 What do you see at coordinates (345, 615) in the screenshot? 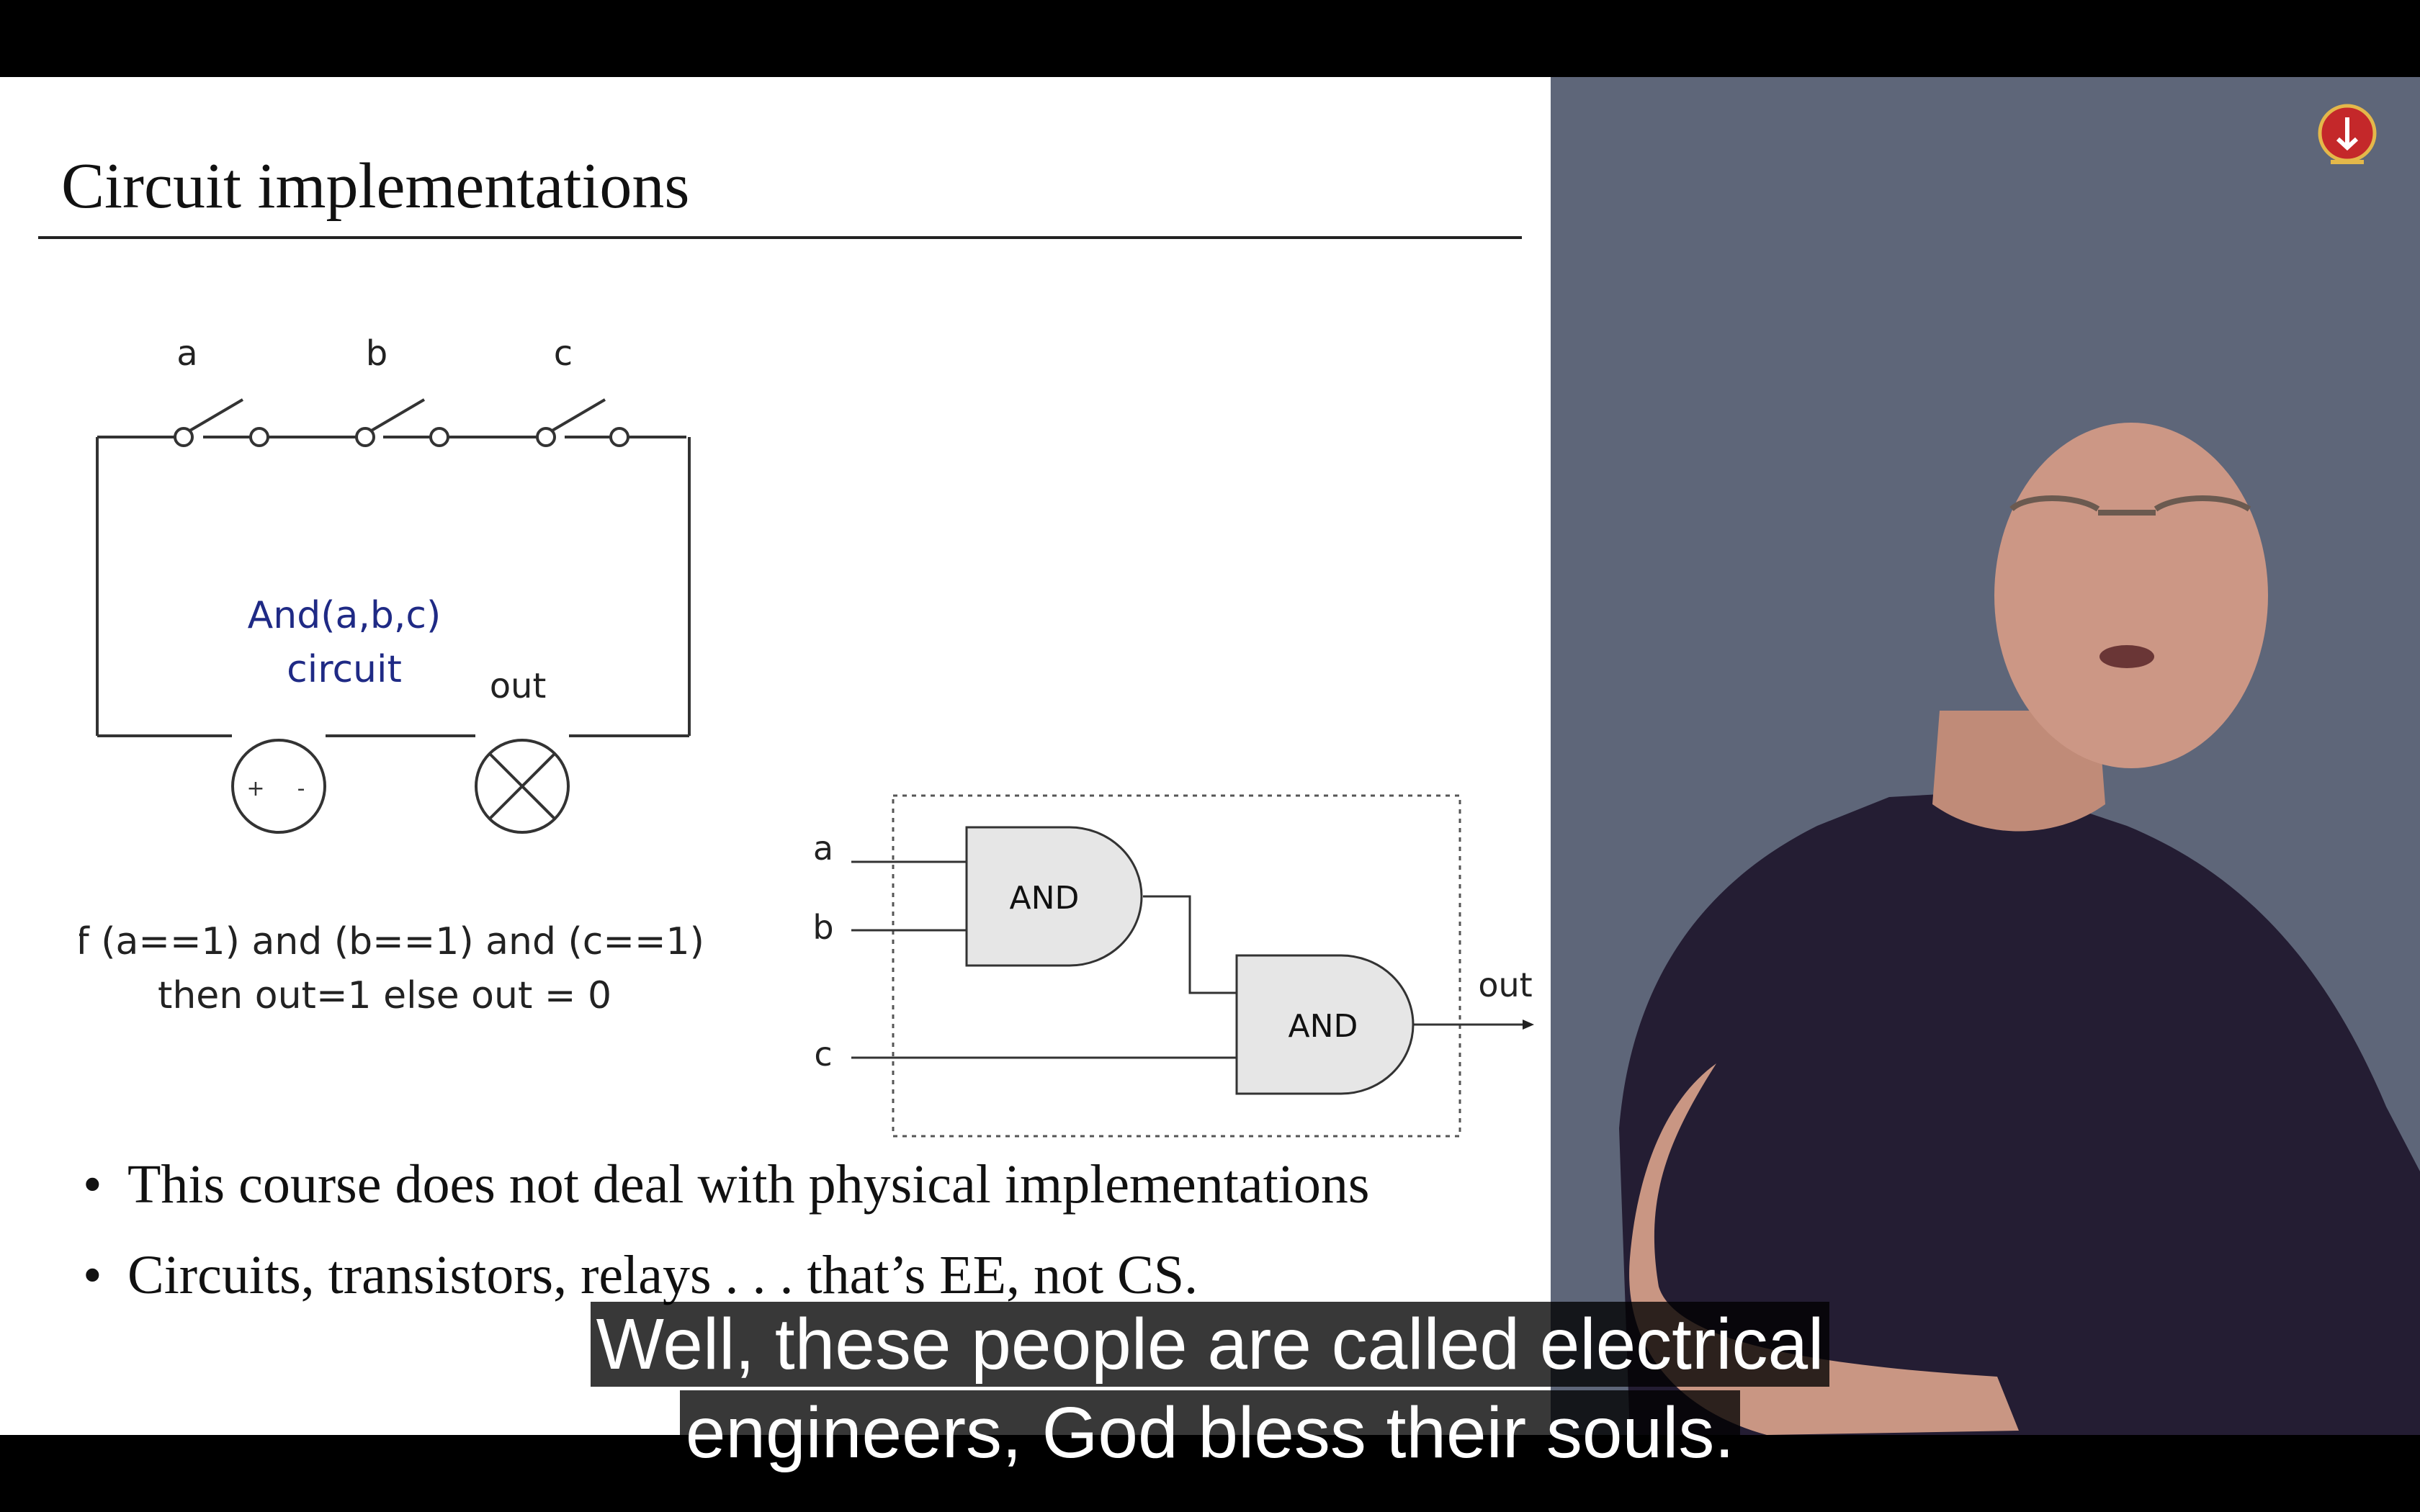
I see `circuit-name-line1: And(a,b,c)` at bounding box center [345, 615].